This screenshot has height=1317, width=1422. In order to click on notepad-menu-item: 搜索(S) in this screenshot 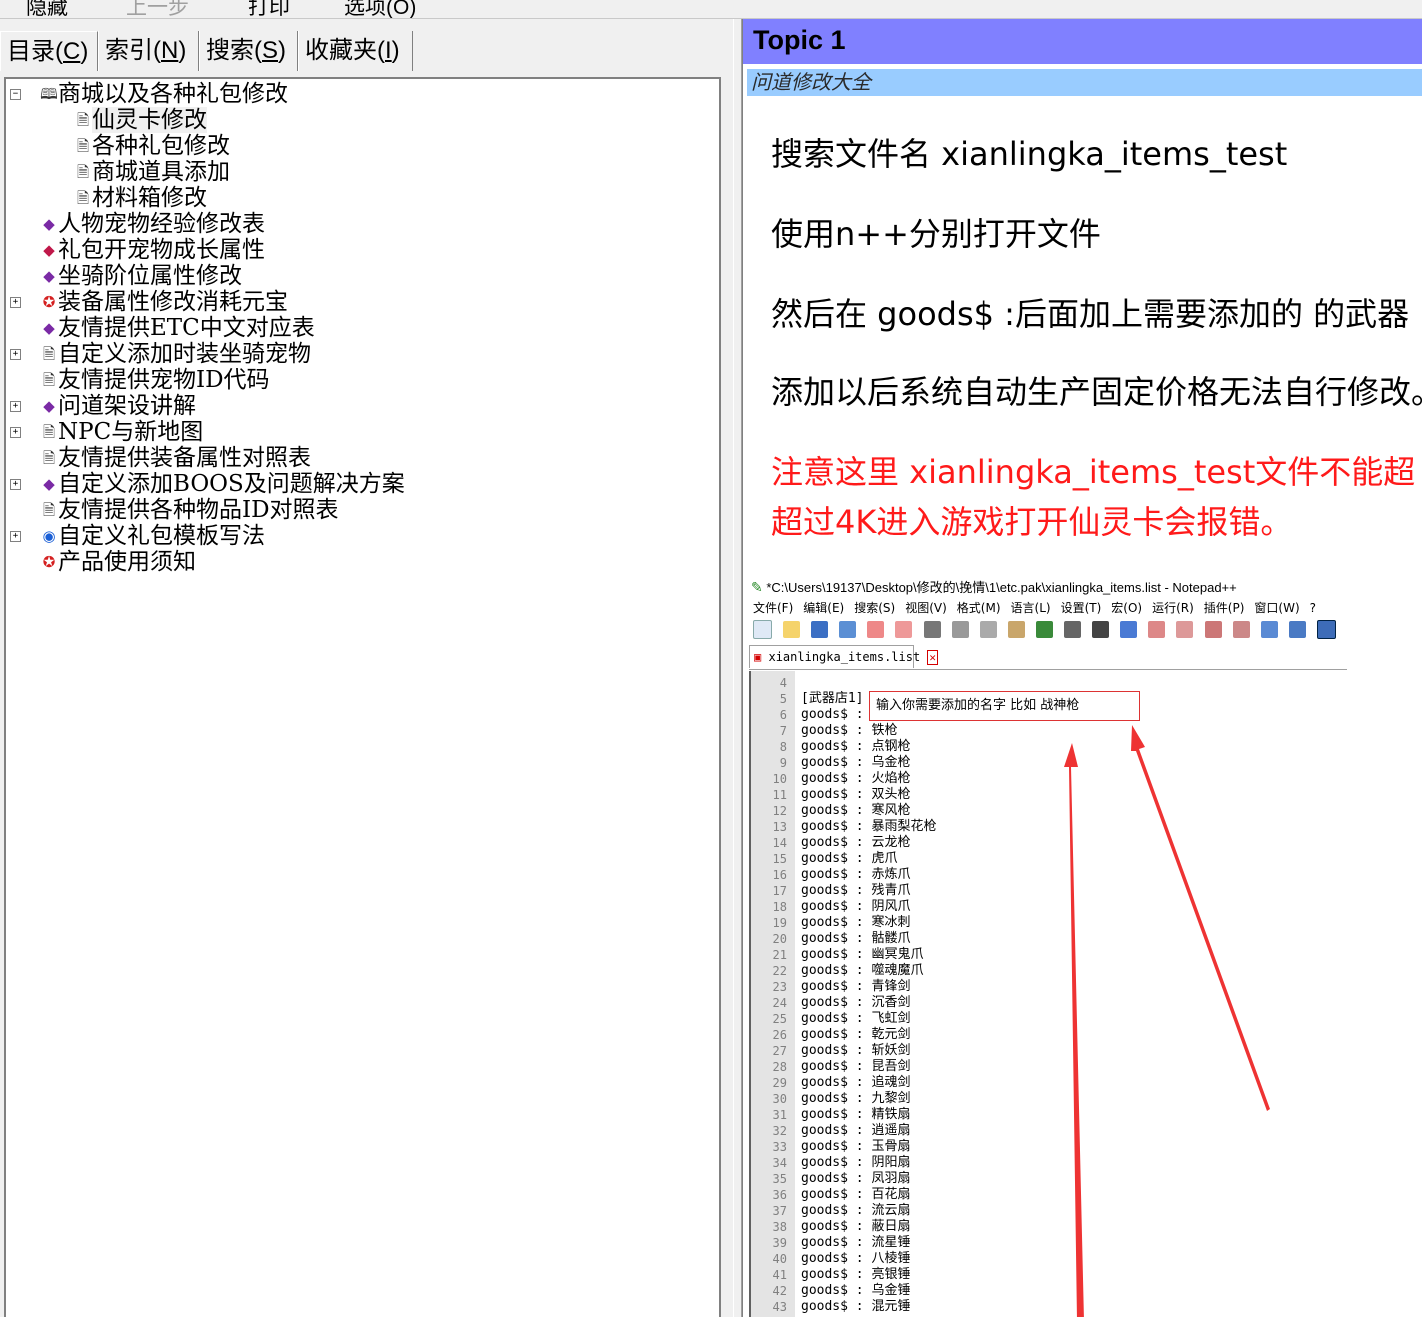, I will do `click(875, 608)`.